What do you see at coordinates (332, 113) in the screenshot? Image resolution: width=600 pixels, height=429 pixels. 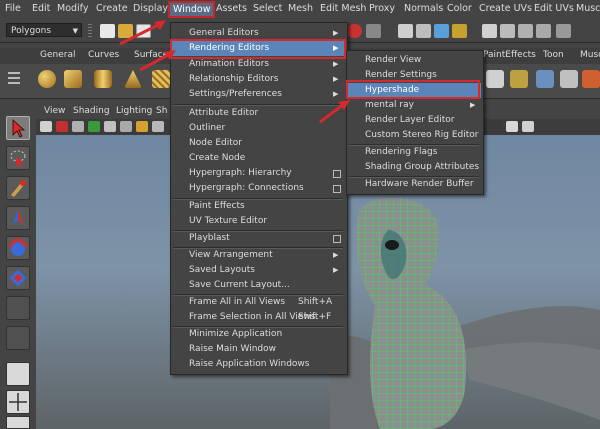 I see `annotation-arrow-hypershade` at bounding box center [332, 113].